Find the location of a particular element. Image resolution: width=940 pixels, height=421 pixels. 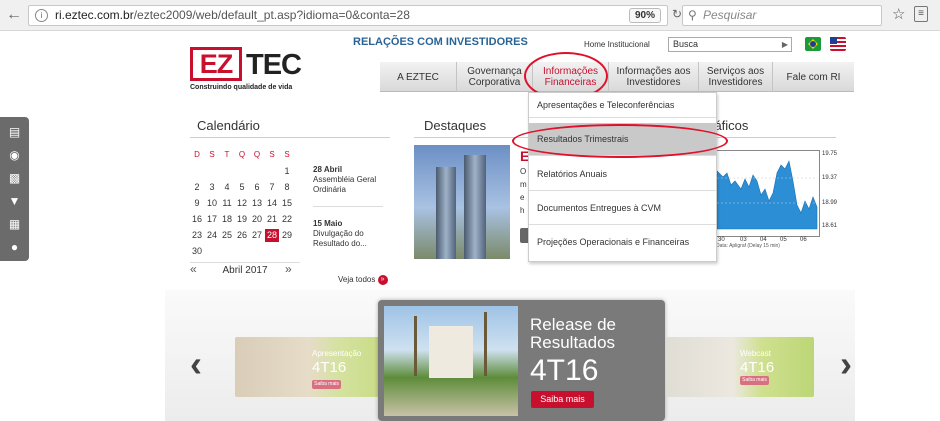

chart-x-tick: 05 is located at coordinates (783, 240).